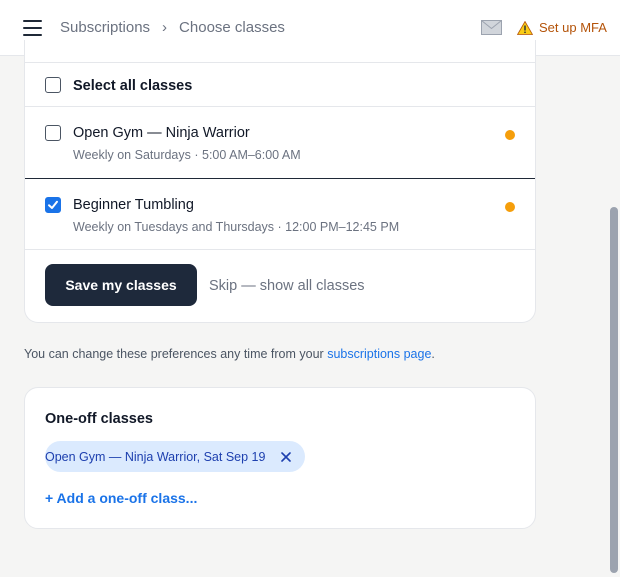 The height and width of the screenshot is (577, 620). Describe the element at coordinates (614, 390) in the screenshot. I see `scrollbar` at that location.